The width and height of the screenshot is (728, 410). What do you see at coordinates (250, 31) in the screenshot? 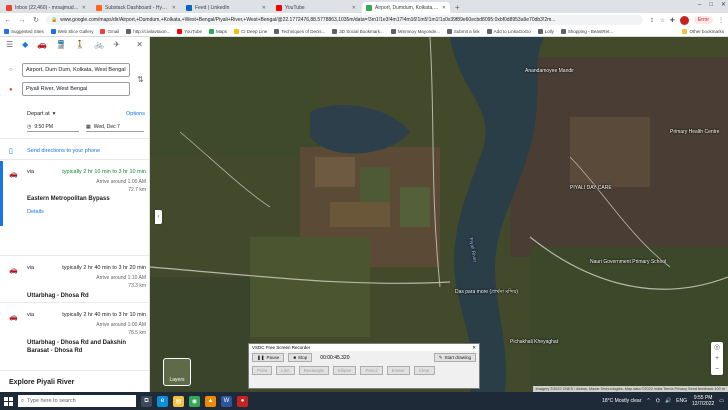
I see `bookmark-item: CI Deep Line` at bounding box center [250, 31].